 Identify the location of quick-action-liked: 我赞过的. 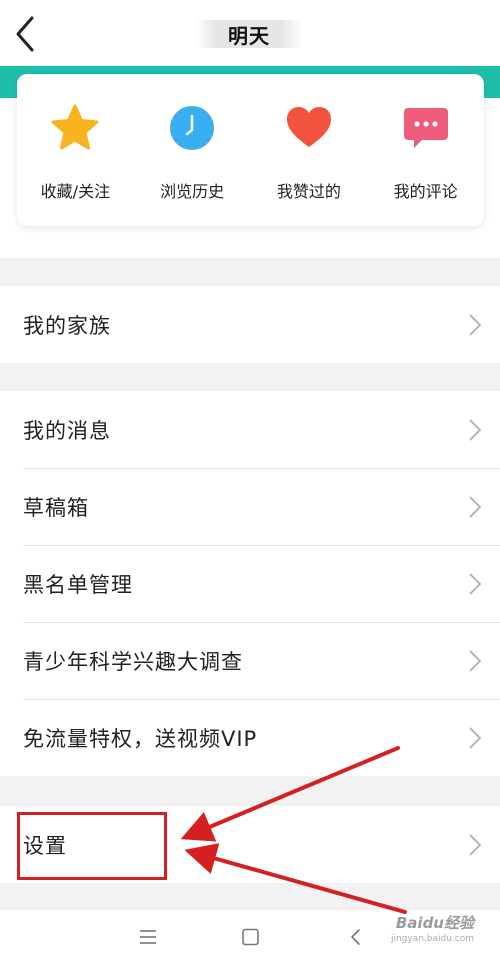
(309, 150).